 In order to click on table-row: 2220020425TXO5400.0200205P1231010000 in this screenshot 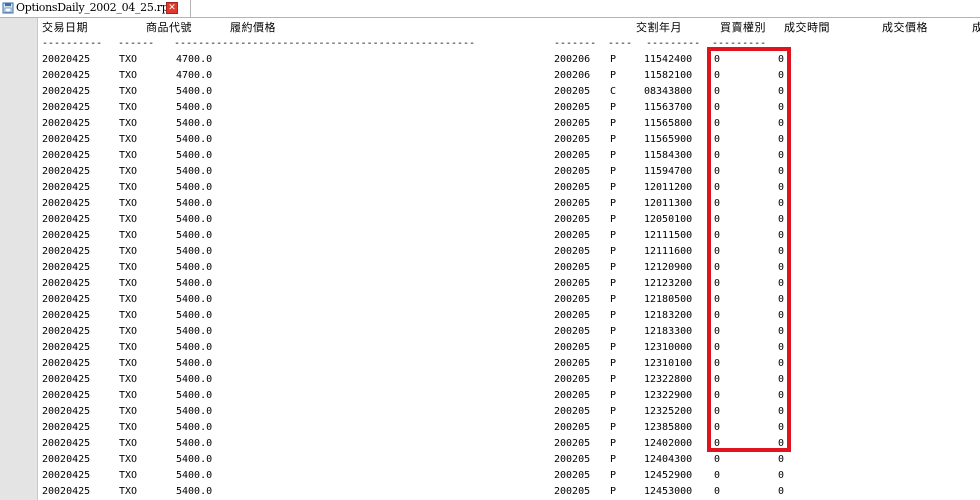, I will do `click(509, 364)`.